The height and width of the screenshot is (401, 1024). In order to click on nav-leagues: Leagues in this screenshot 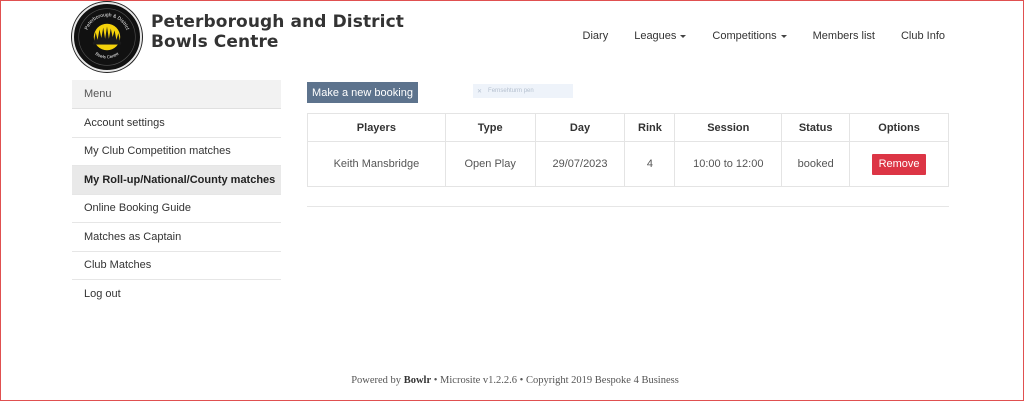, I will do `click(660, 36)`.